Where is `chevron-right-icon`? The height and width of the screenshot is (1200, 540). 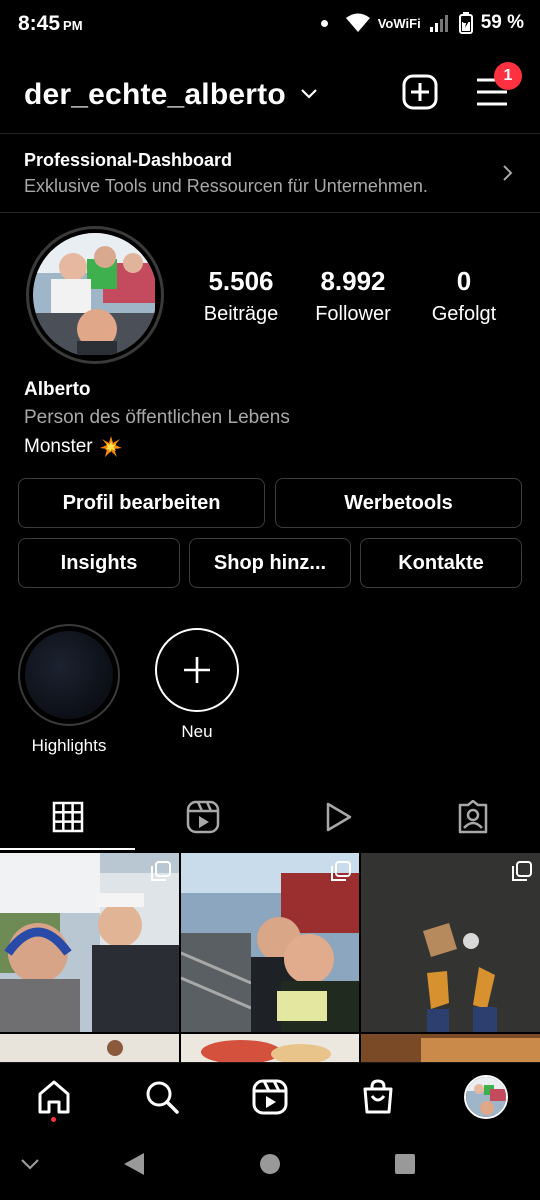
chevron-right-icon is located at coordinates (508, 173).